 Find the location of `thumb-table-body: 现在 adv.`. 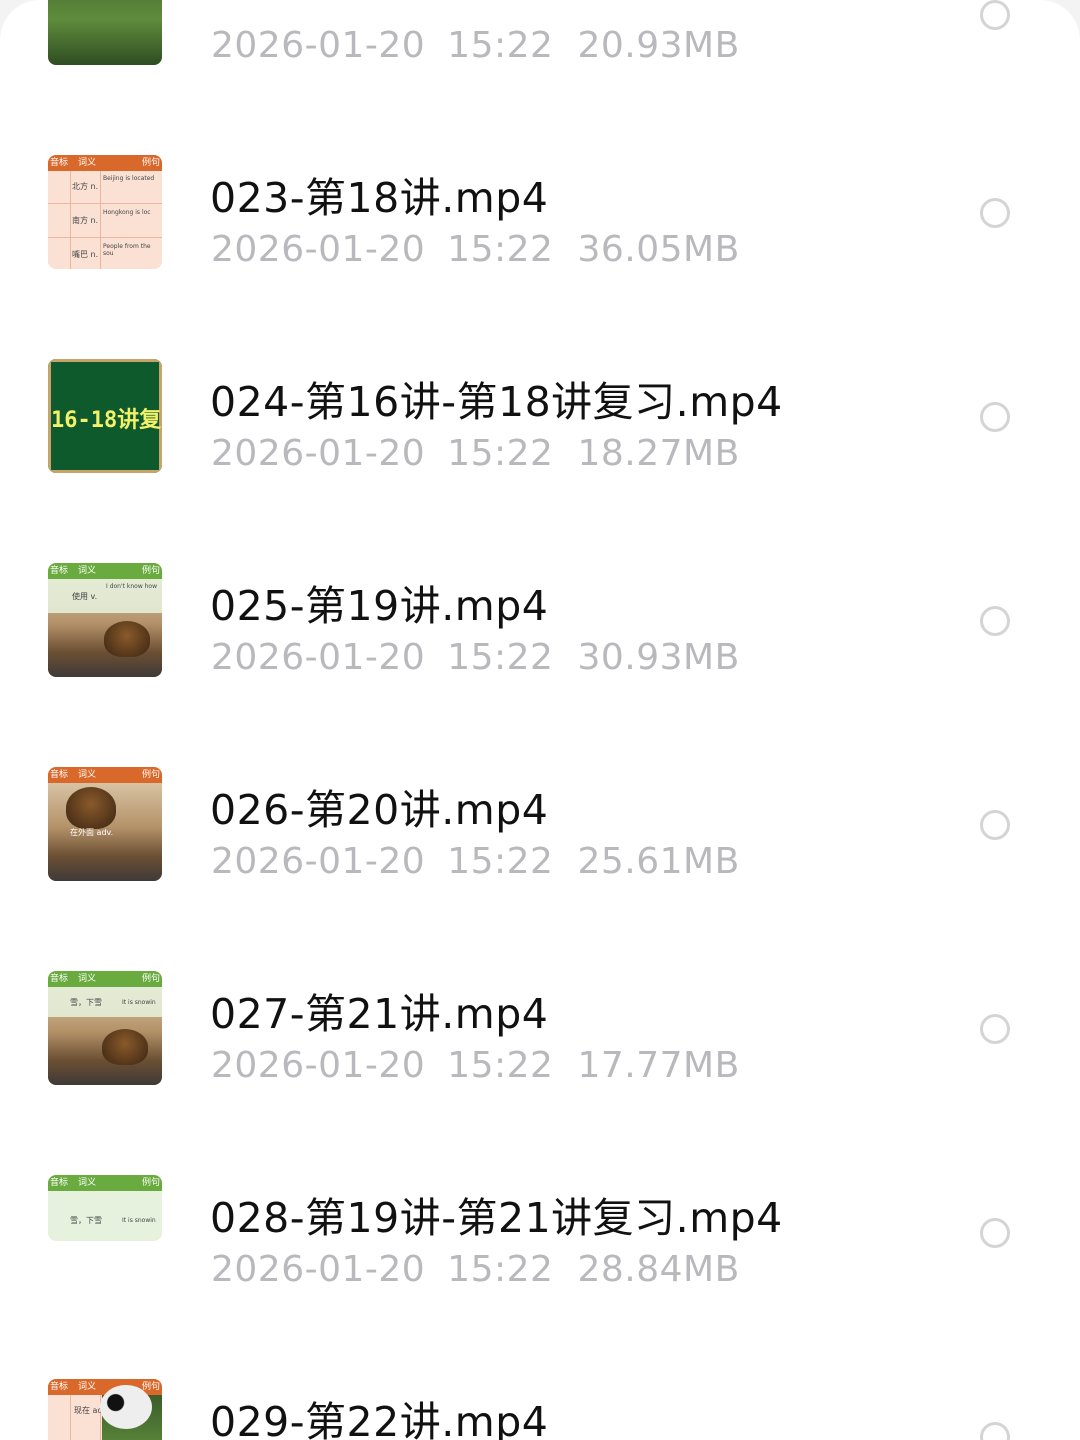

thumb-table-body: 现在 adv. is located at coordinates (105, 1412).